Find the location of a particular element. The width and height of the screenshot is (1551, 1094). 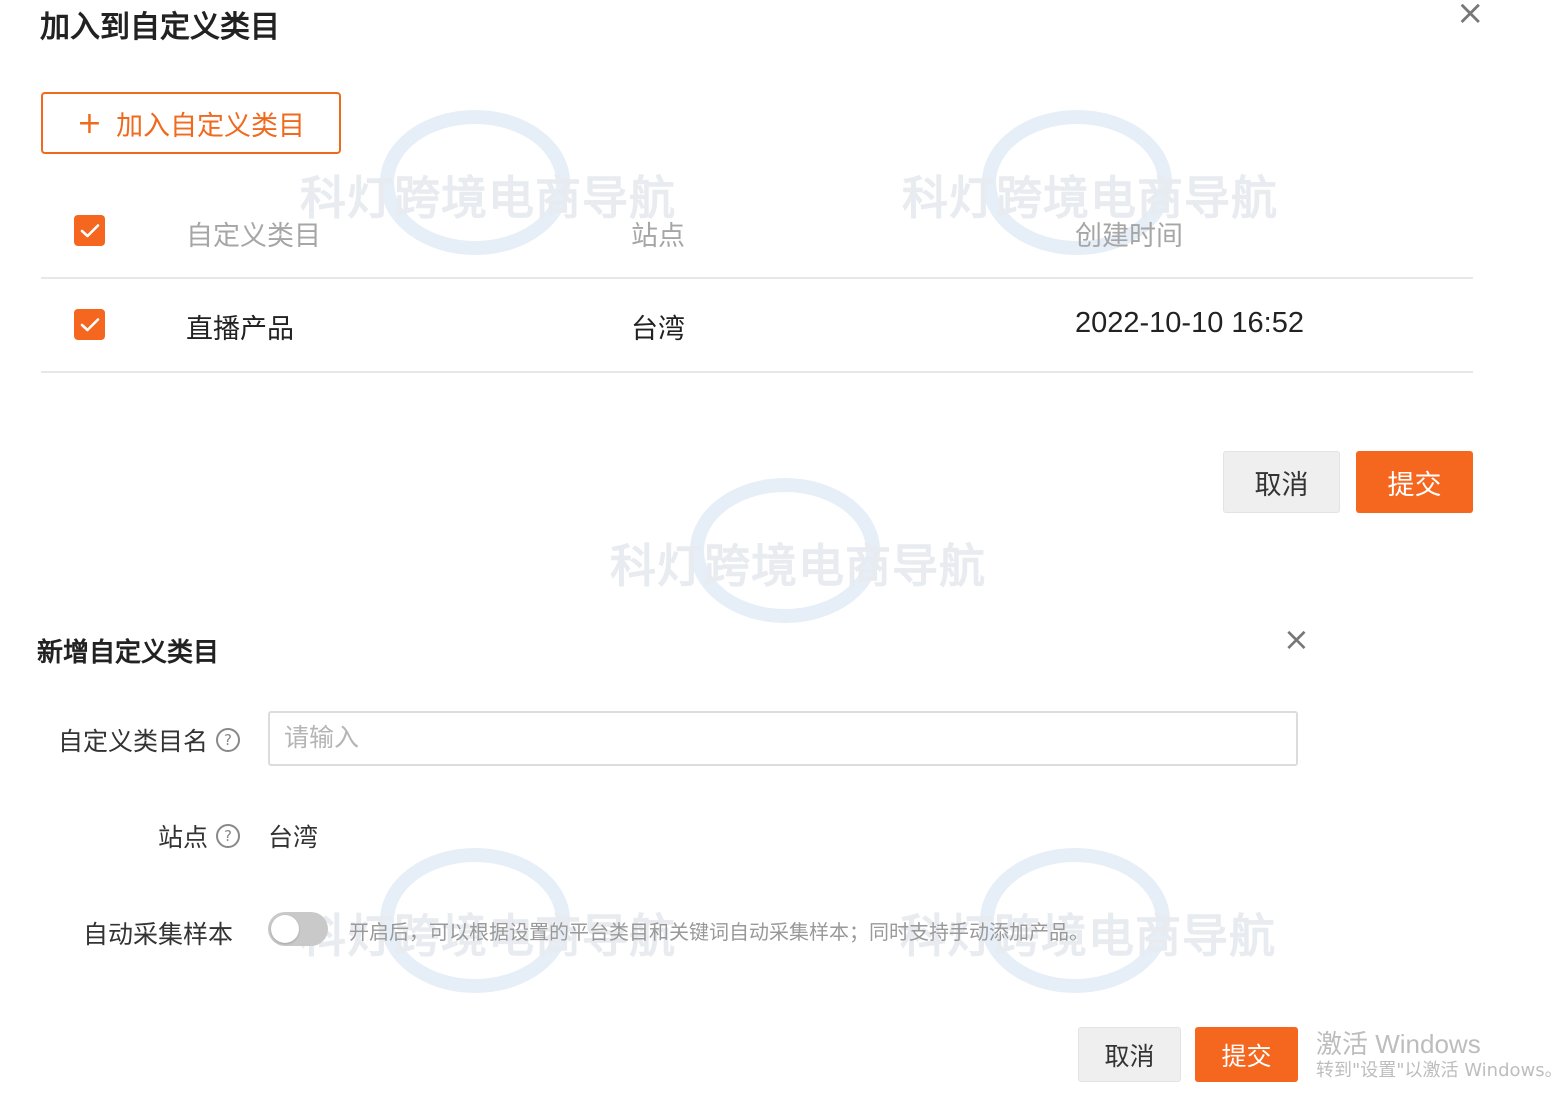

site-value: 台湾 is located at coordinates (293, 837).